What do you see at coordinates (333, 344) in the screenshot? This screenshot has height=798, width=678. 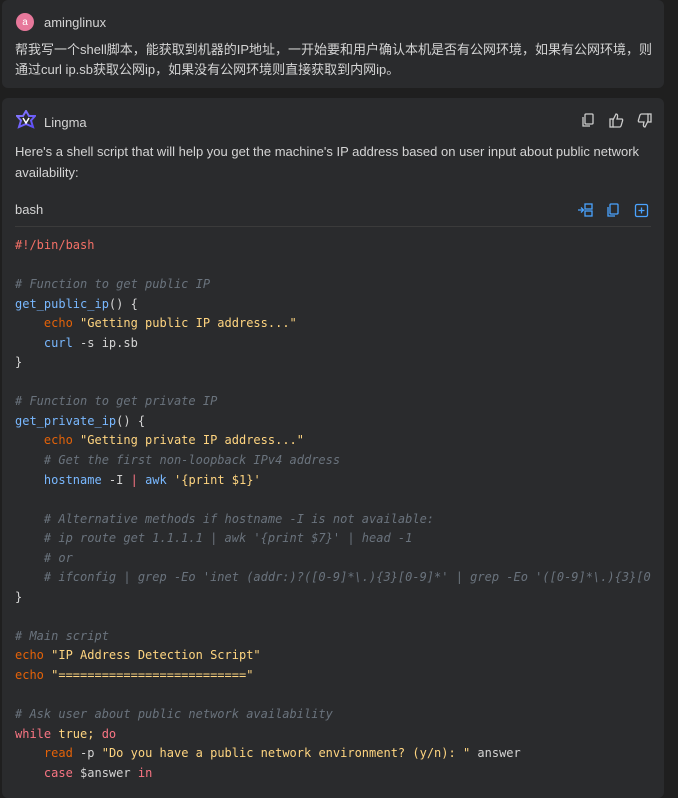 I see `code-line: curl -s ip.sb` at bounding box center [333, 344].